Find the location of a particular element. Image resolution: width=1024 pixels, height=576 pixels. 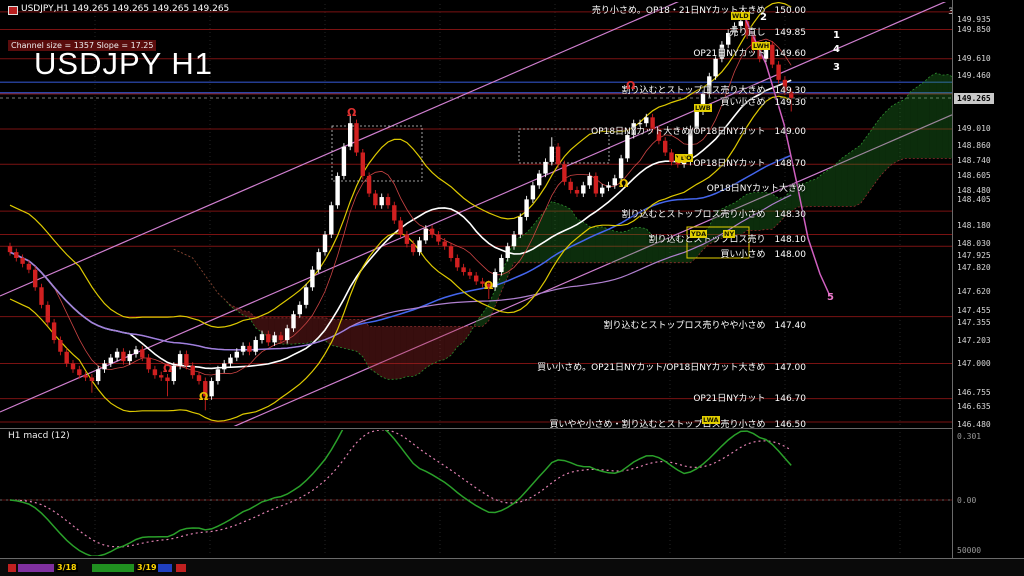

trade-note: 割り込むとストップロス売り小さめ 148.30 is located at coordinates (714, 213).